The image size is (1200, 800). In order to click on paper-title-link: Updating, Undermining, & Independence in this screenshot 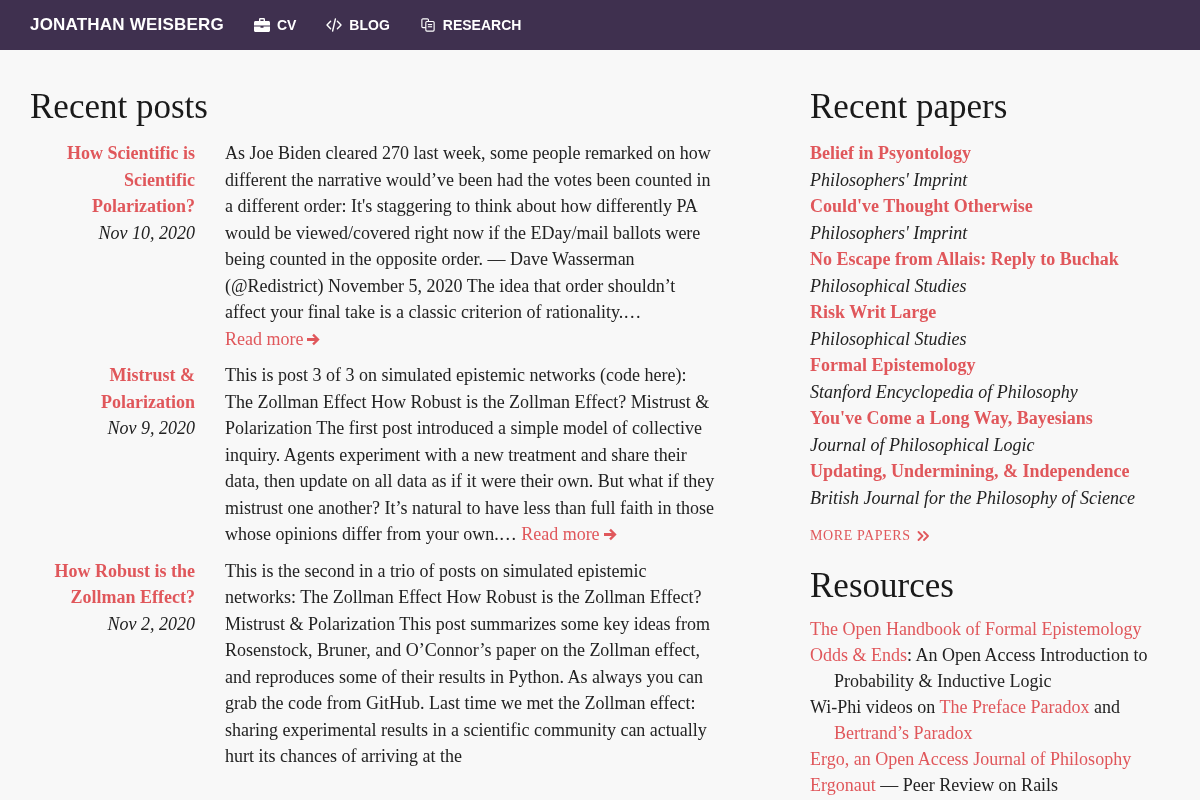, I will do `click(970, 471)`.